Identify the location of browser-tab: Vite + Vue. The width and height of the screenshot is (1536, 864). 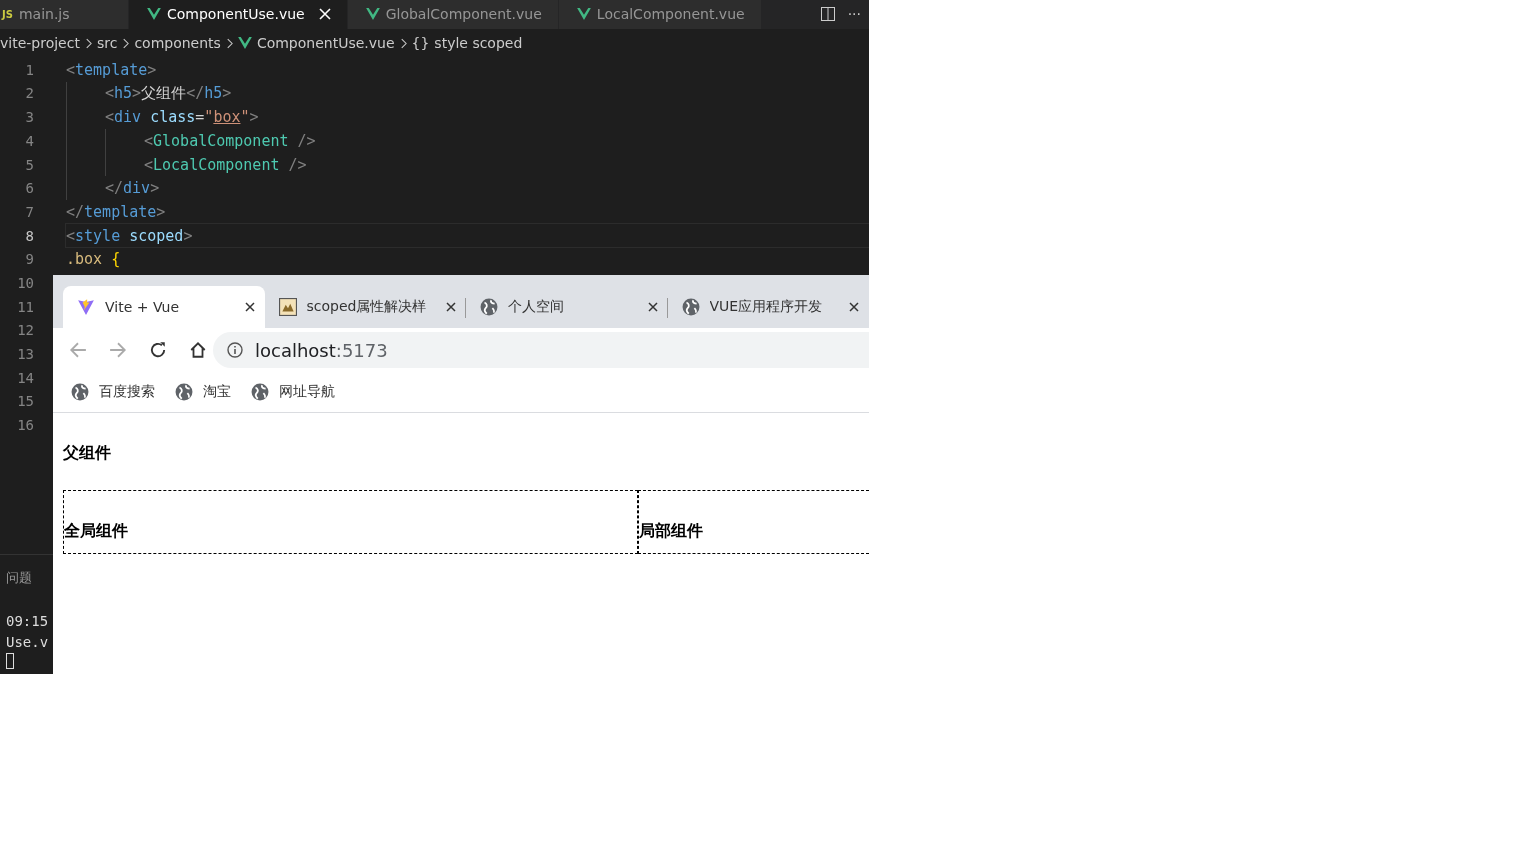
(164, 307).